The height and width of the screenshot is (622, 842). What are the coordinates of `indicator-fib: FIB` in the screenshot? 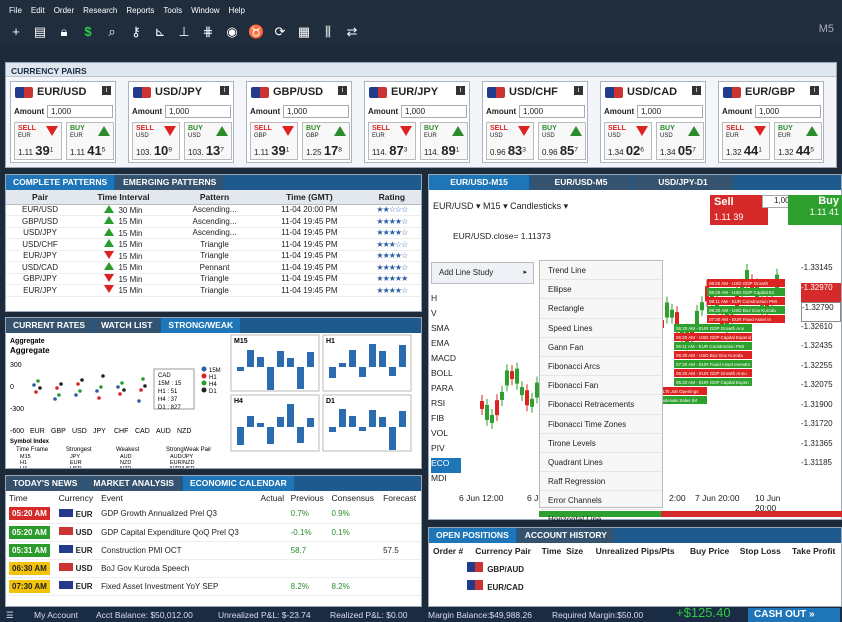 It's located at (446, 420).